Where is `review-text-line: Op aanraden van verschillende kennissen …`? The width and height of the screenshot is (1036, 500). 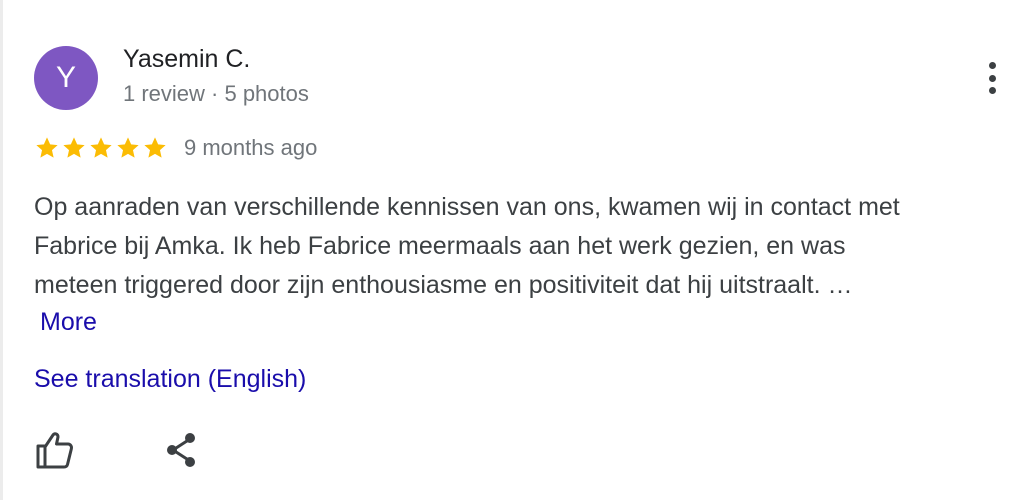 review-text-line: Op aanraden van verschillende kennissen … is located at coordinates (467, 207).